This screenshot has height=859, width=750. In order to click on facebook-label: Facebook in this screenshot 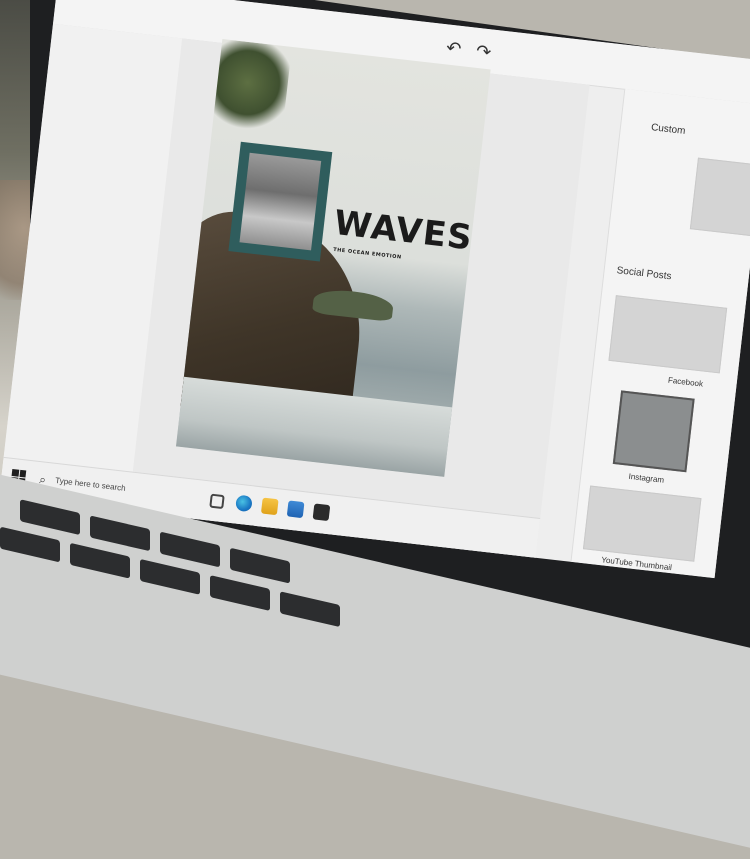, I will do `click(685, 382)`.